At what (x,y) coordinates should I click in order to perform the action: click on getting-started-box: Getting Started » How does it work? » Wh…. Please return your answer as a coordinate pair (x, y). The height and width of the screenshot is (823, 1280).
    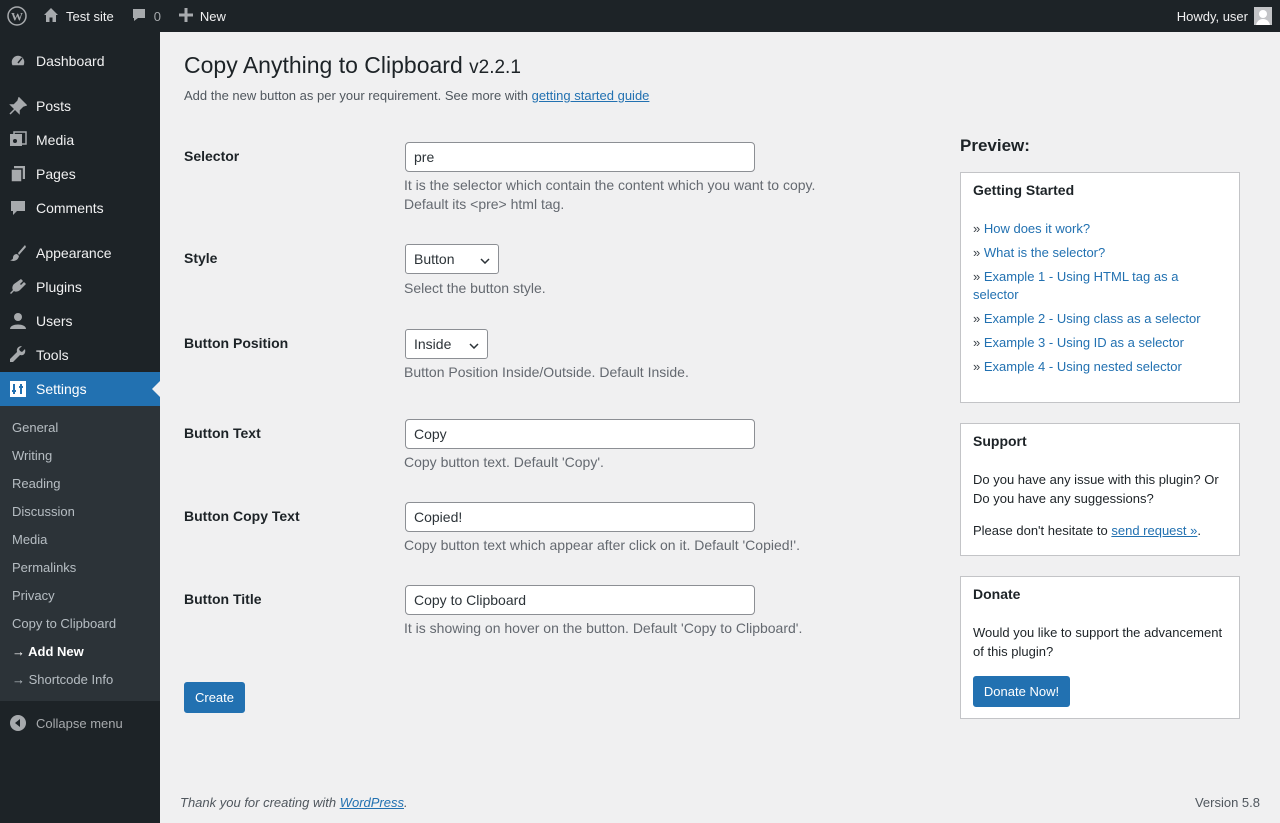
    Looking at the image, I should click on (1100, 287).